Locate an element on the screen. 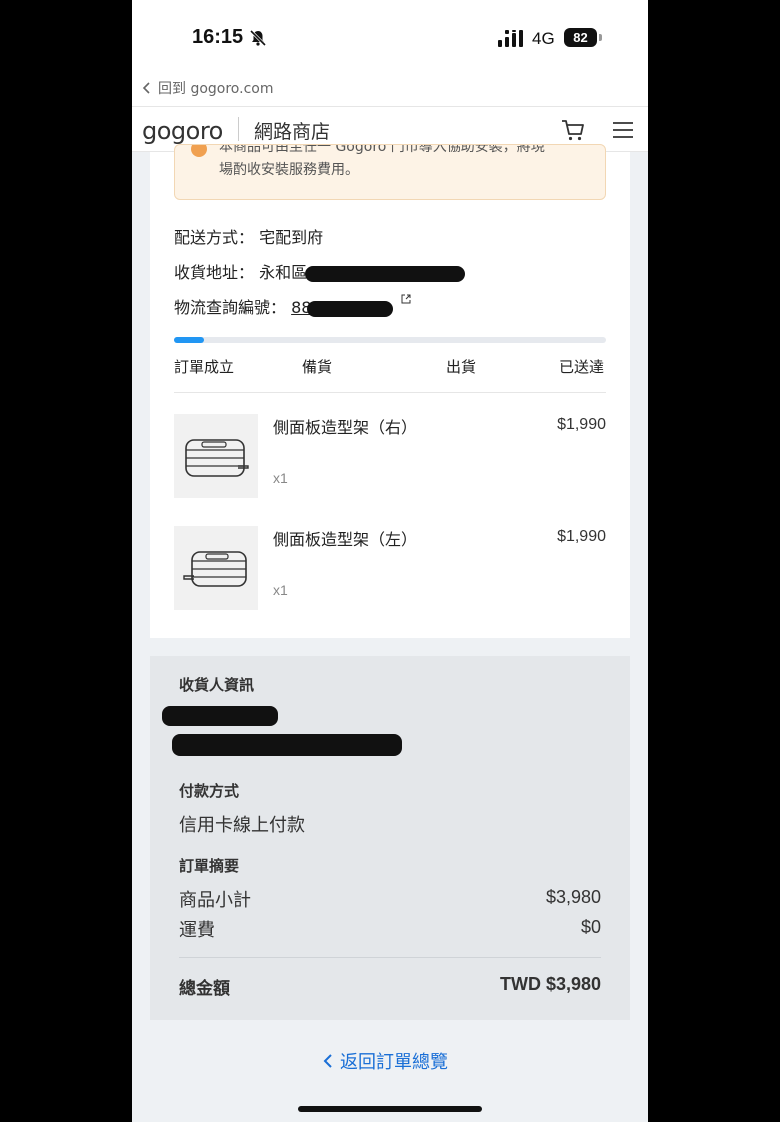 The width and height of the screenshot is (780, 1122). step-shipped: 出貨 is located at coordinates (461, 367).